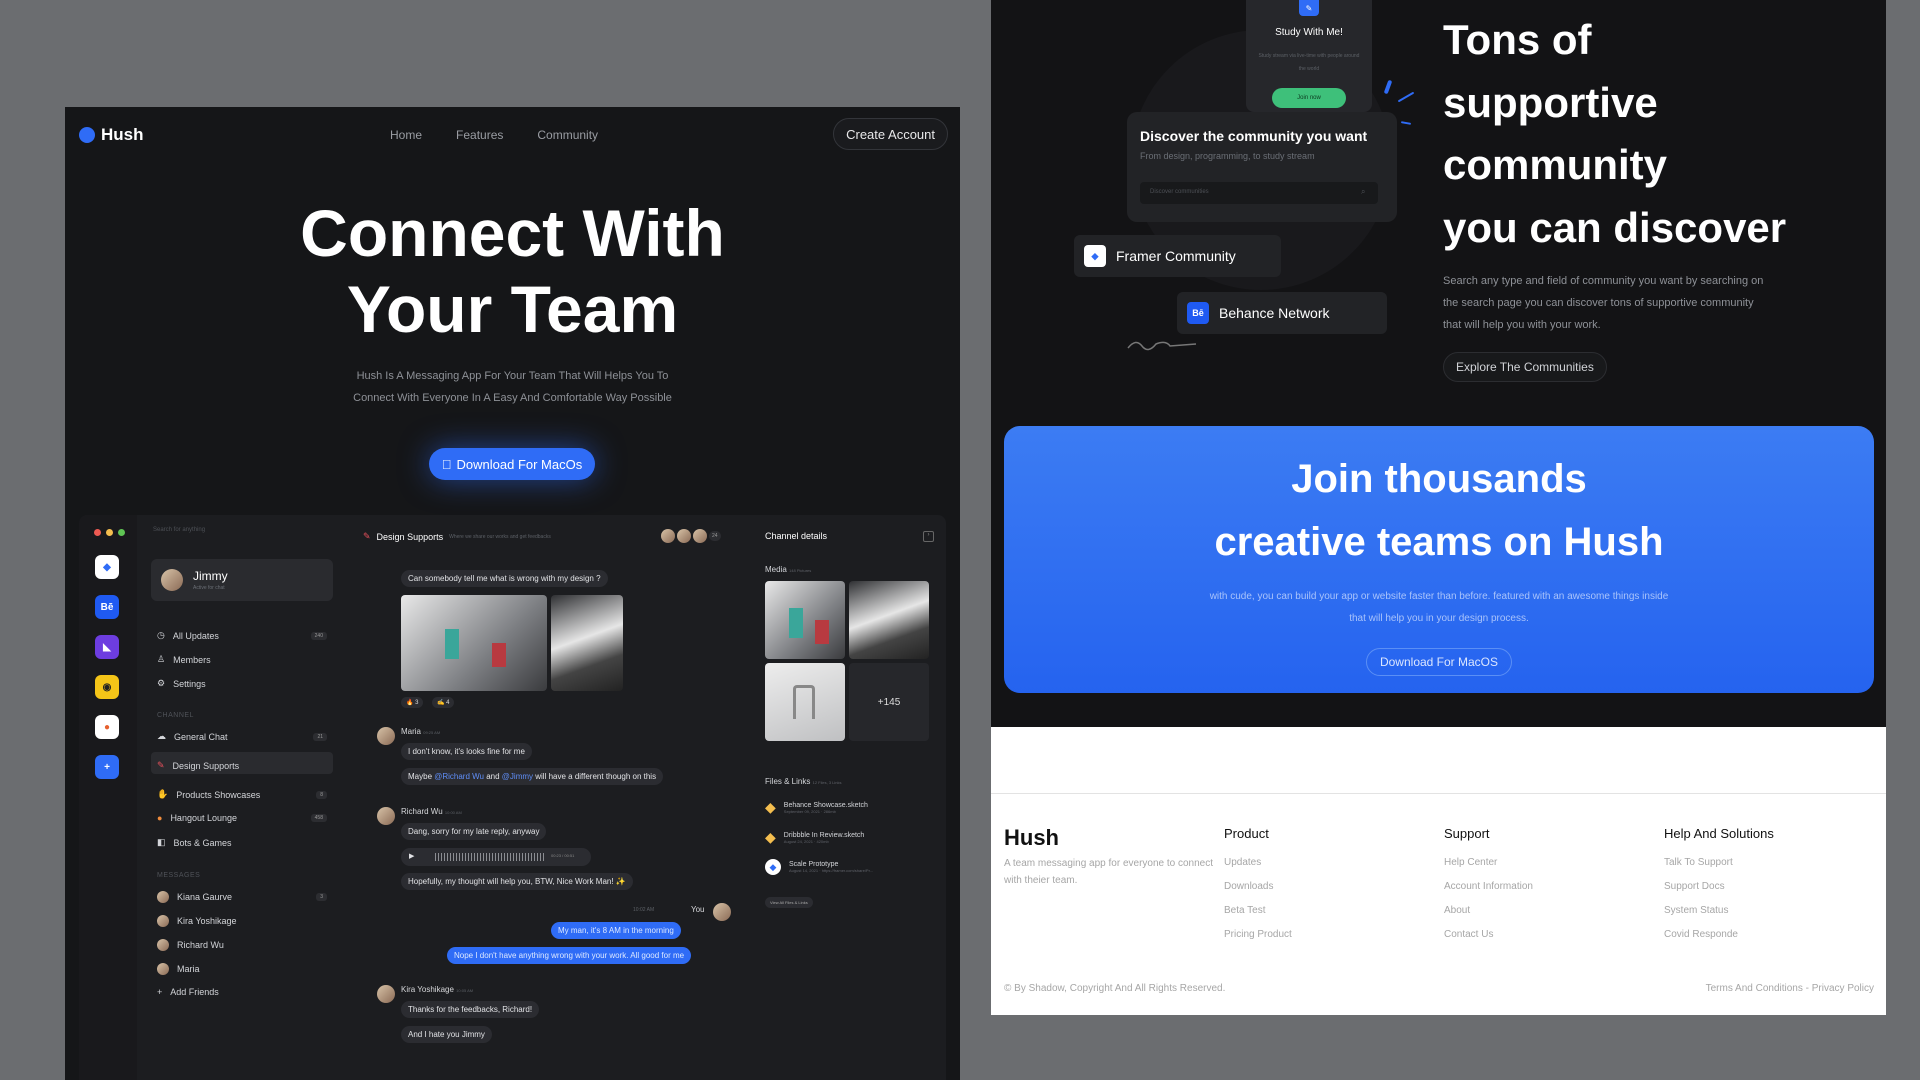 This screenshot has width=1920, height=1080. What do you see at coordinates (1525, 367) in the screenshot?
I see `explore-communities-button: Explore The Communities` at bounding box center [1525, 367].